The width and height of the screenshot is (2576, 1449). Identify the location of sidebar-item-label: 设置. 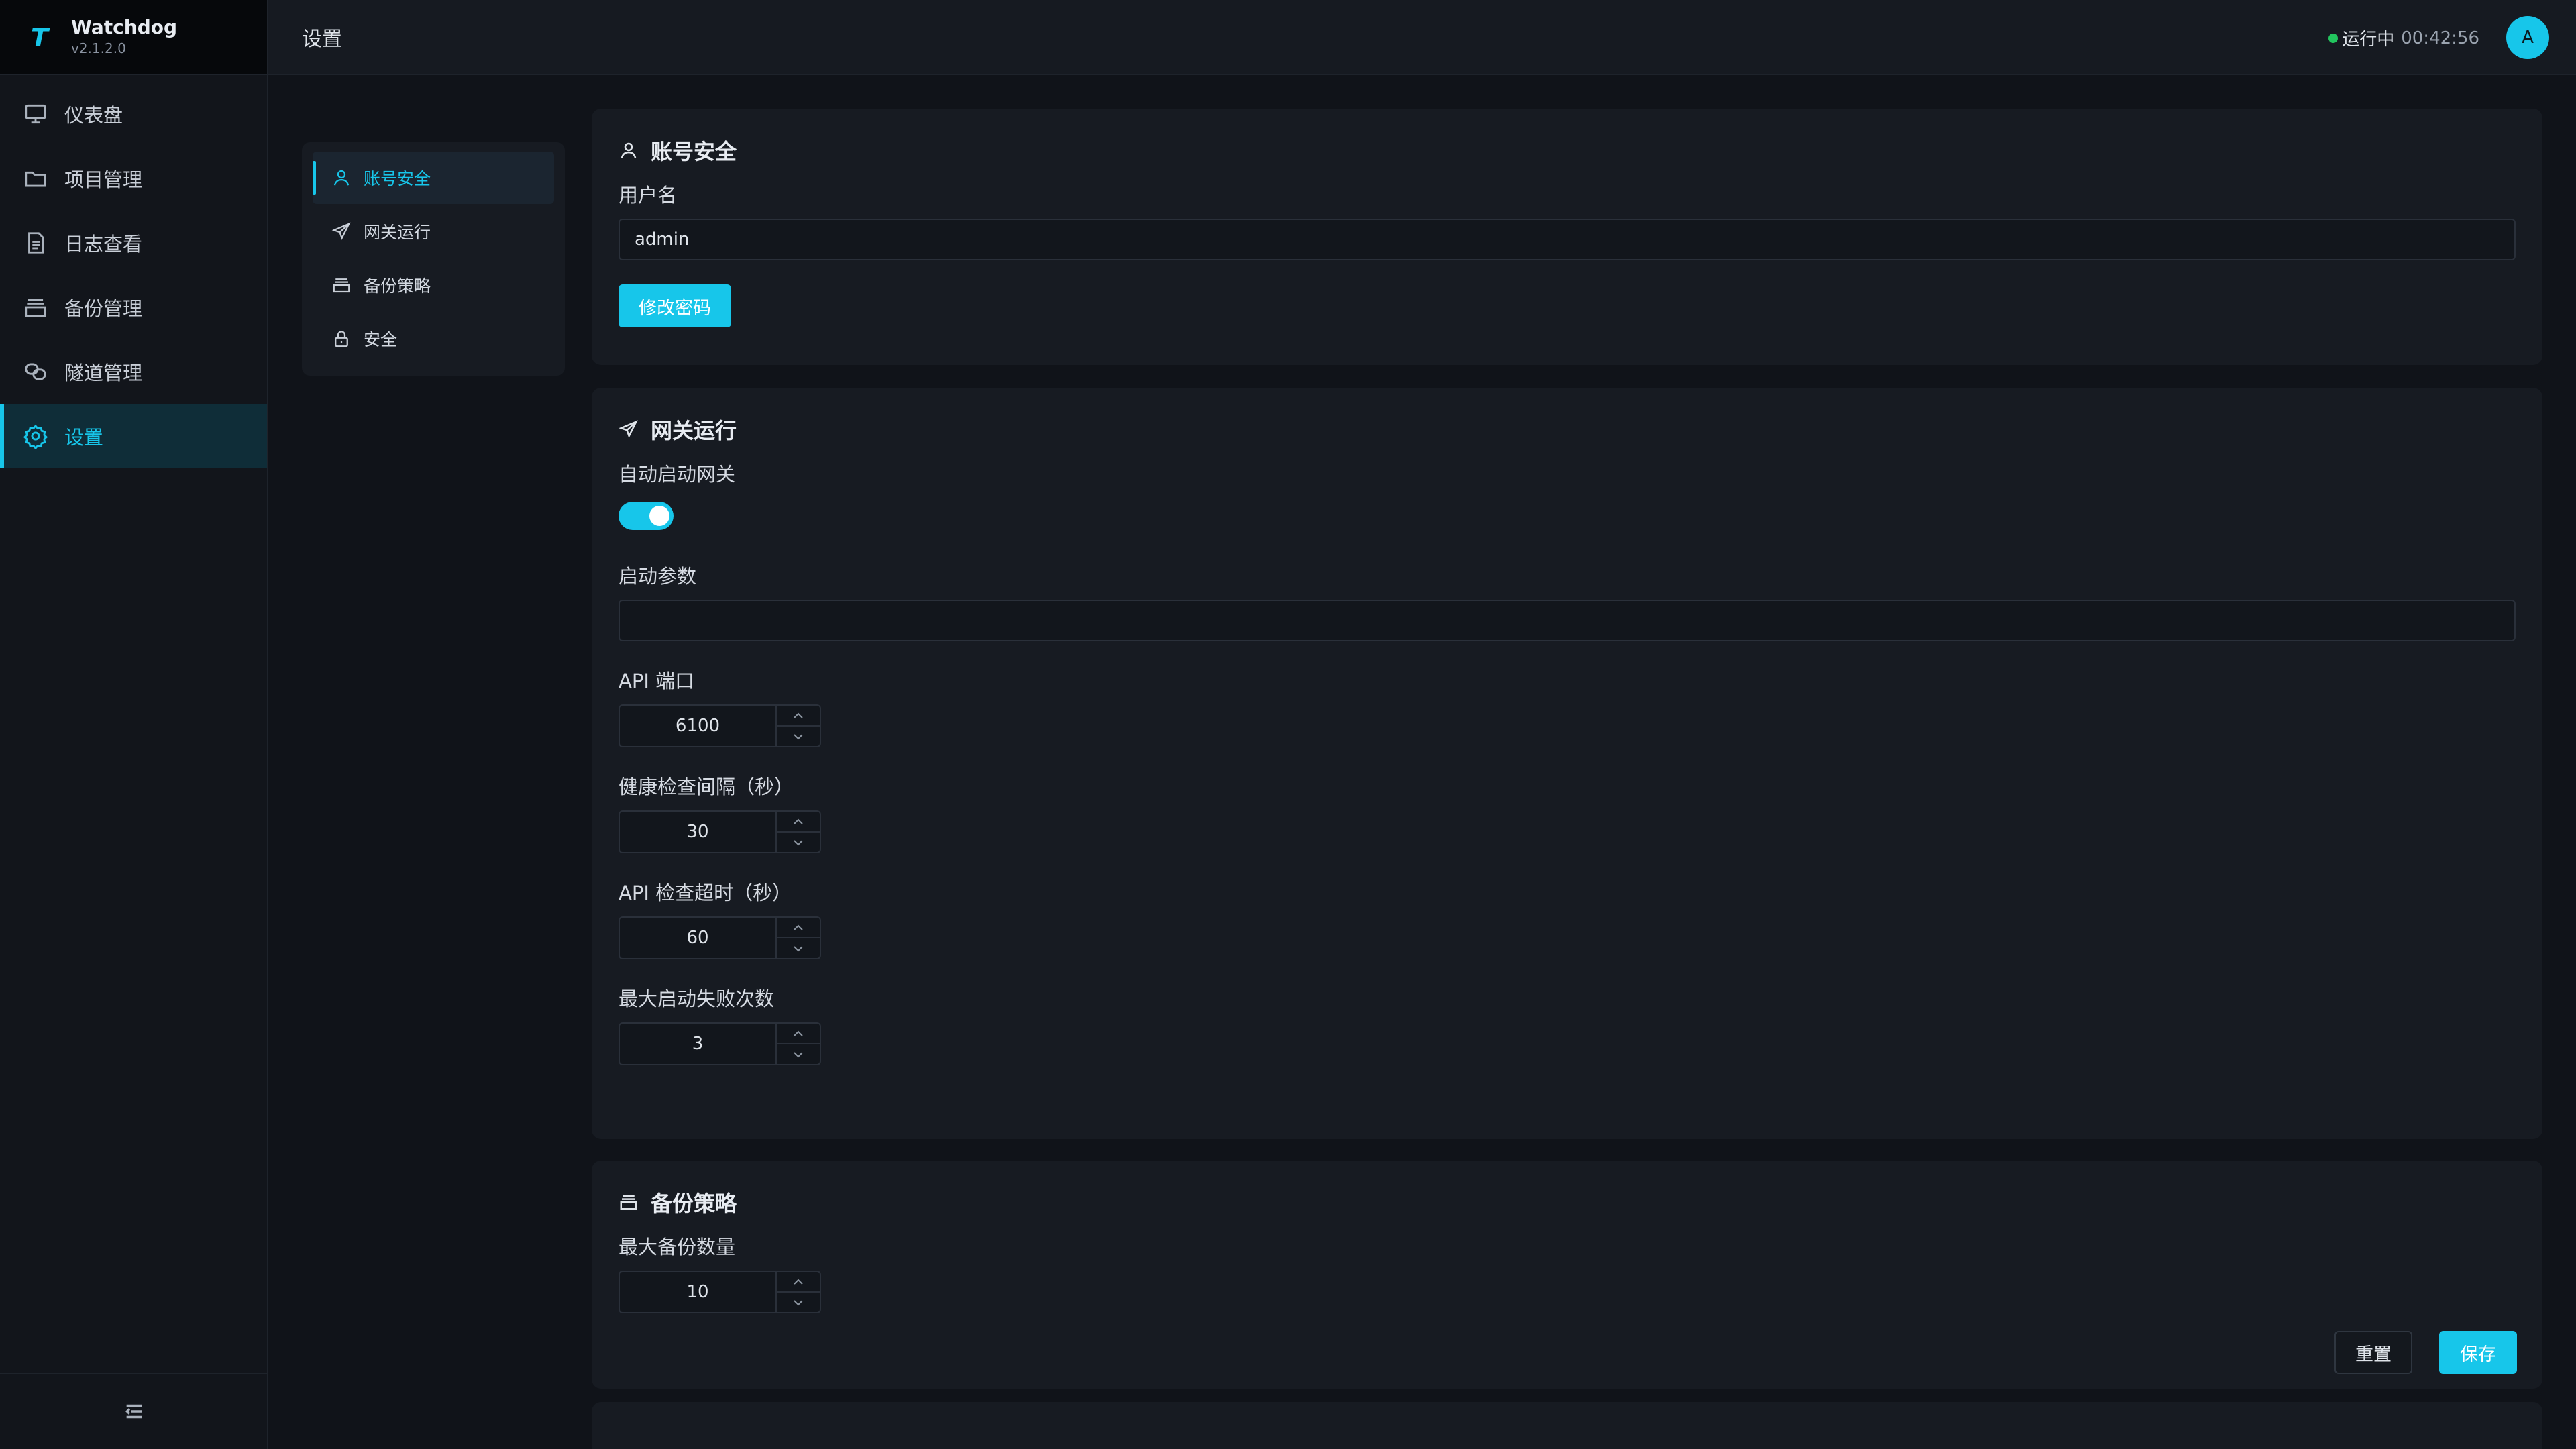
(84, 437).